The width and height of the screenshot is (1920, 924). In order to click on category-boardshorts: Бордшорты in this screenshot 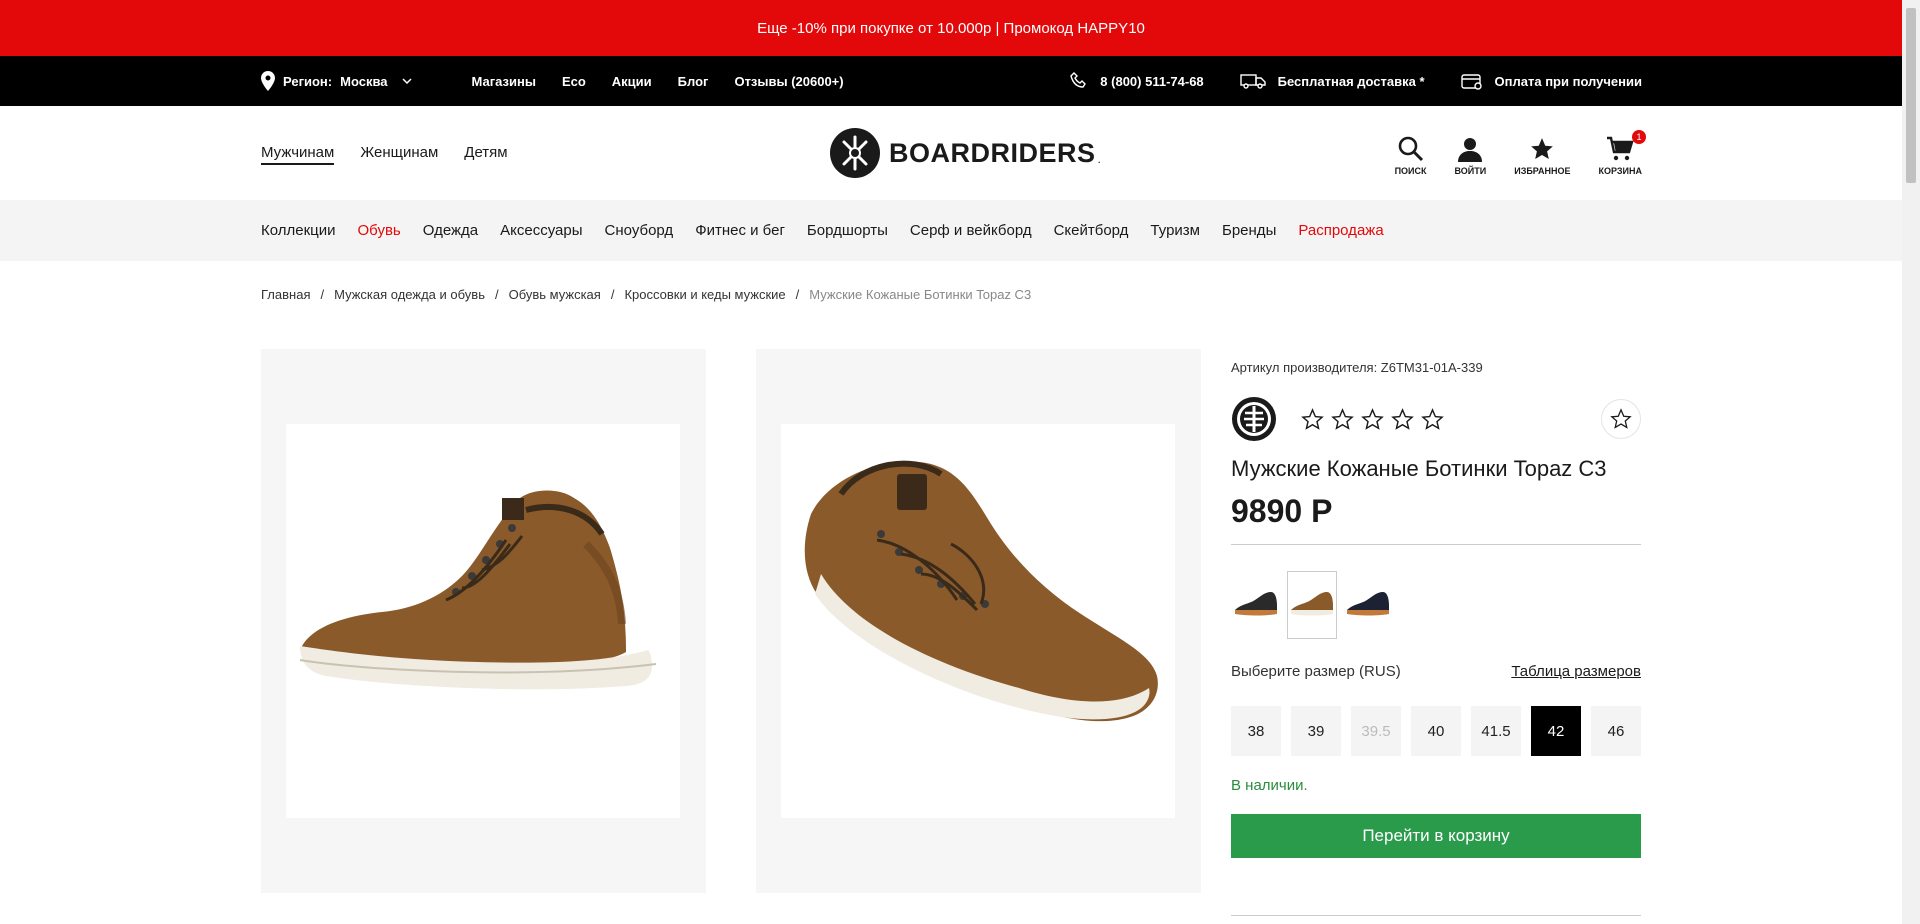, I will do `click(847, 230)`.